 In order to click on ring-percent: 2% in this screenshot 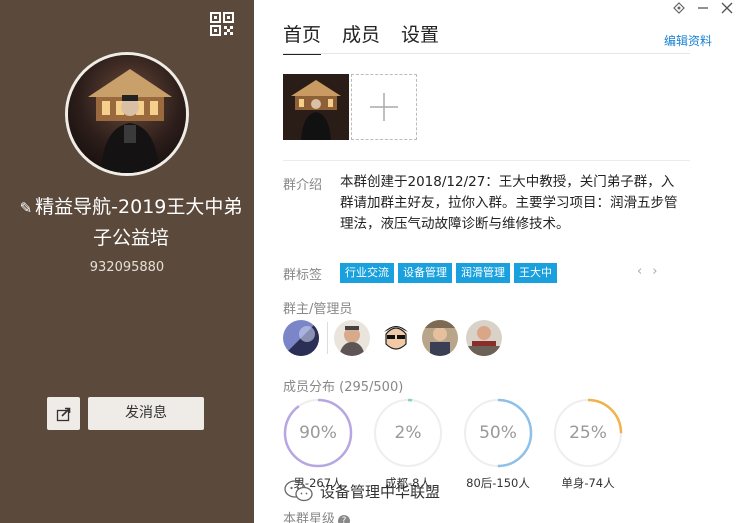, I will do `click(408, 433)`.